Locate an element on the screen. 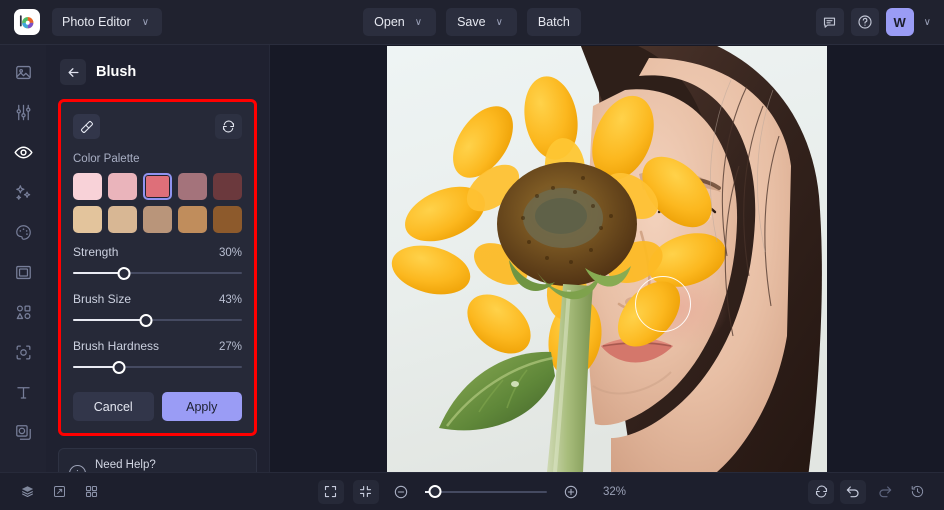 Image resolution: width=944 pixels, height=510 pixels. strength-slider is located at coordinates (157, 273).